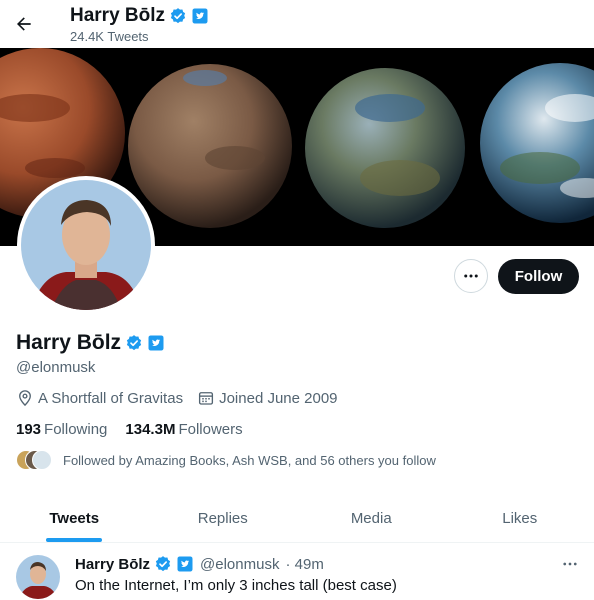 The height and width of the screenshot is (600, 594). I want to click on follow-button: Follow, so click(538, 276).